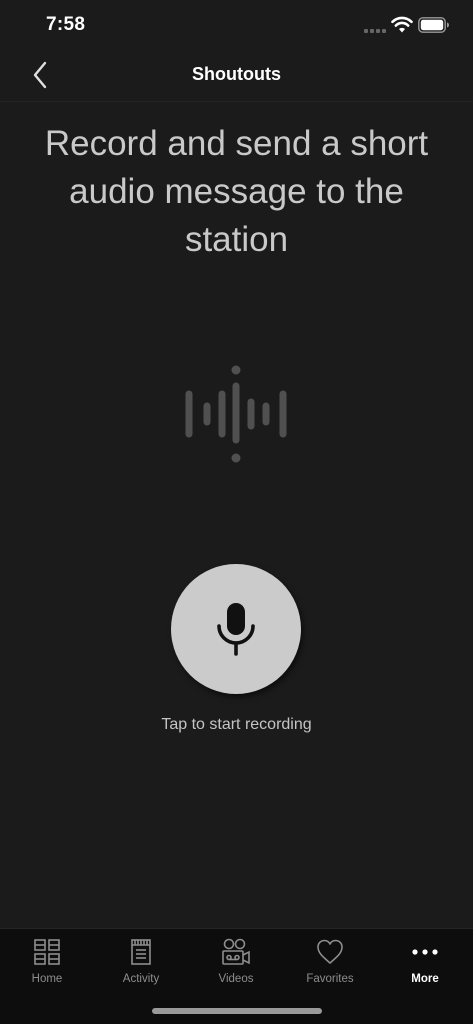 This screenshot has height=1024, width=473. Describe the element at coordinates (330, 951) in the screenshot. I see `heart-icon` at that location.